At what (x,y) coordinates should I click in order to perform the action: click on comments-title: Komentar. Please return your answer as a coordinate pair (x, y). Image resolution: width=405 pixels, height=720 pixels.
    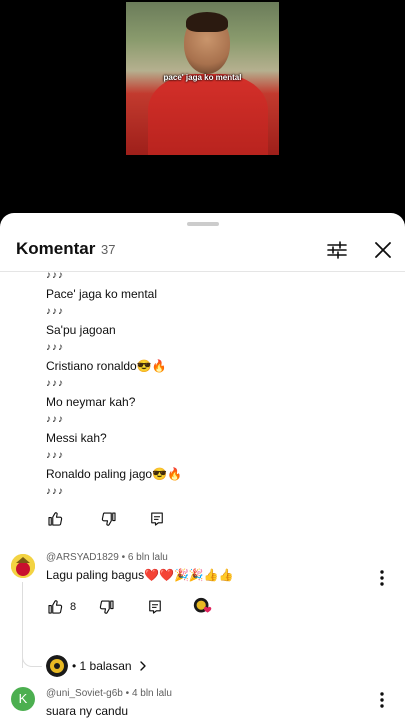
    Looking at the image, I should click on (56, 248).